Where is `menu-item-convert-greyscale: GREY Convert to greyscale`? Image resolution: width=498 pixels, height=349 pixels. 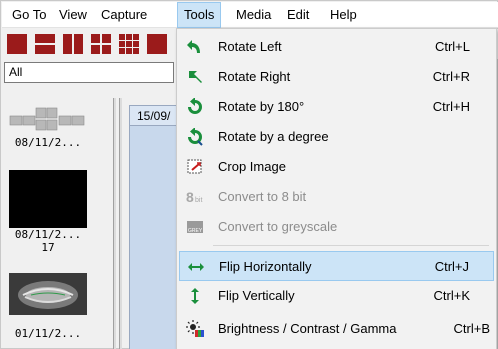 menu-item-convert-greyscale: GREY Convert to greyscale is located at coordinates (336, 227).